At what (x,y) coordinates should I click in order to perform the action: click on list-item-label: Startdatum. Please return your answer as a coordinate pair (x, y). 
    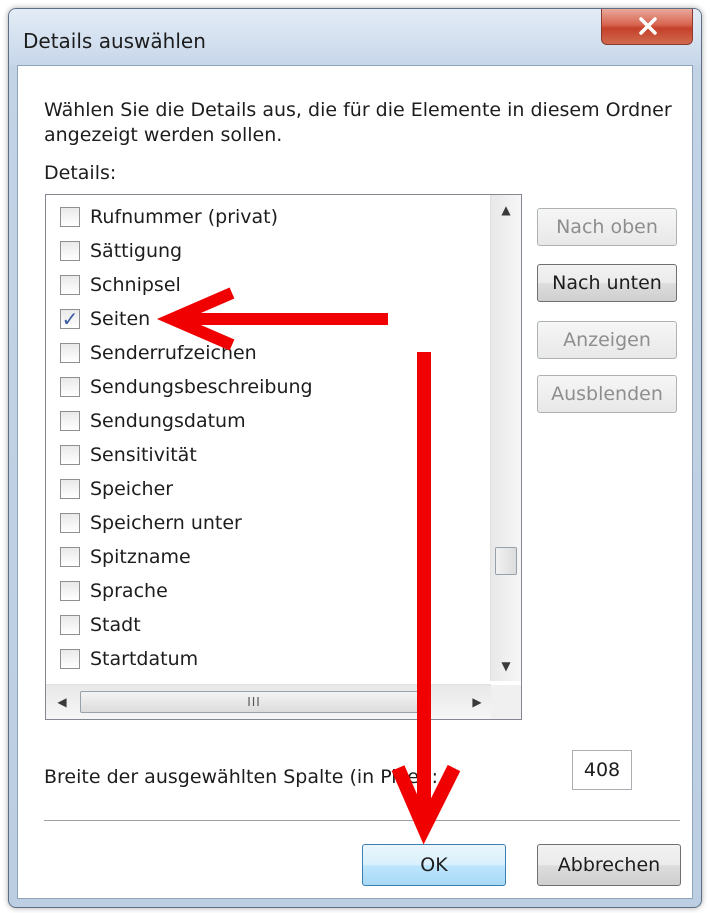
    Looking at the image, I should click on (144, 659).